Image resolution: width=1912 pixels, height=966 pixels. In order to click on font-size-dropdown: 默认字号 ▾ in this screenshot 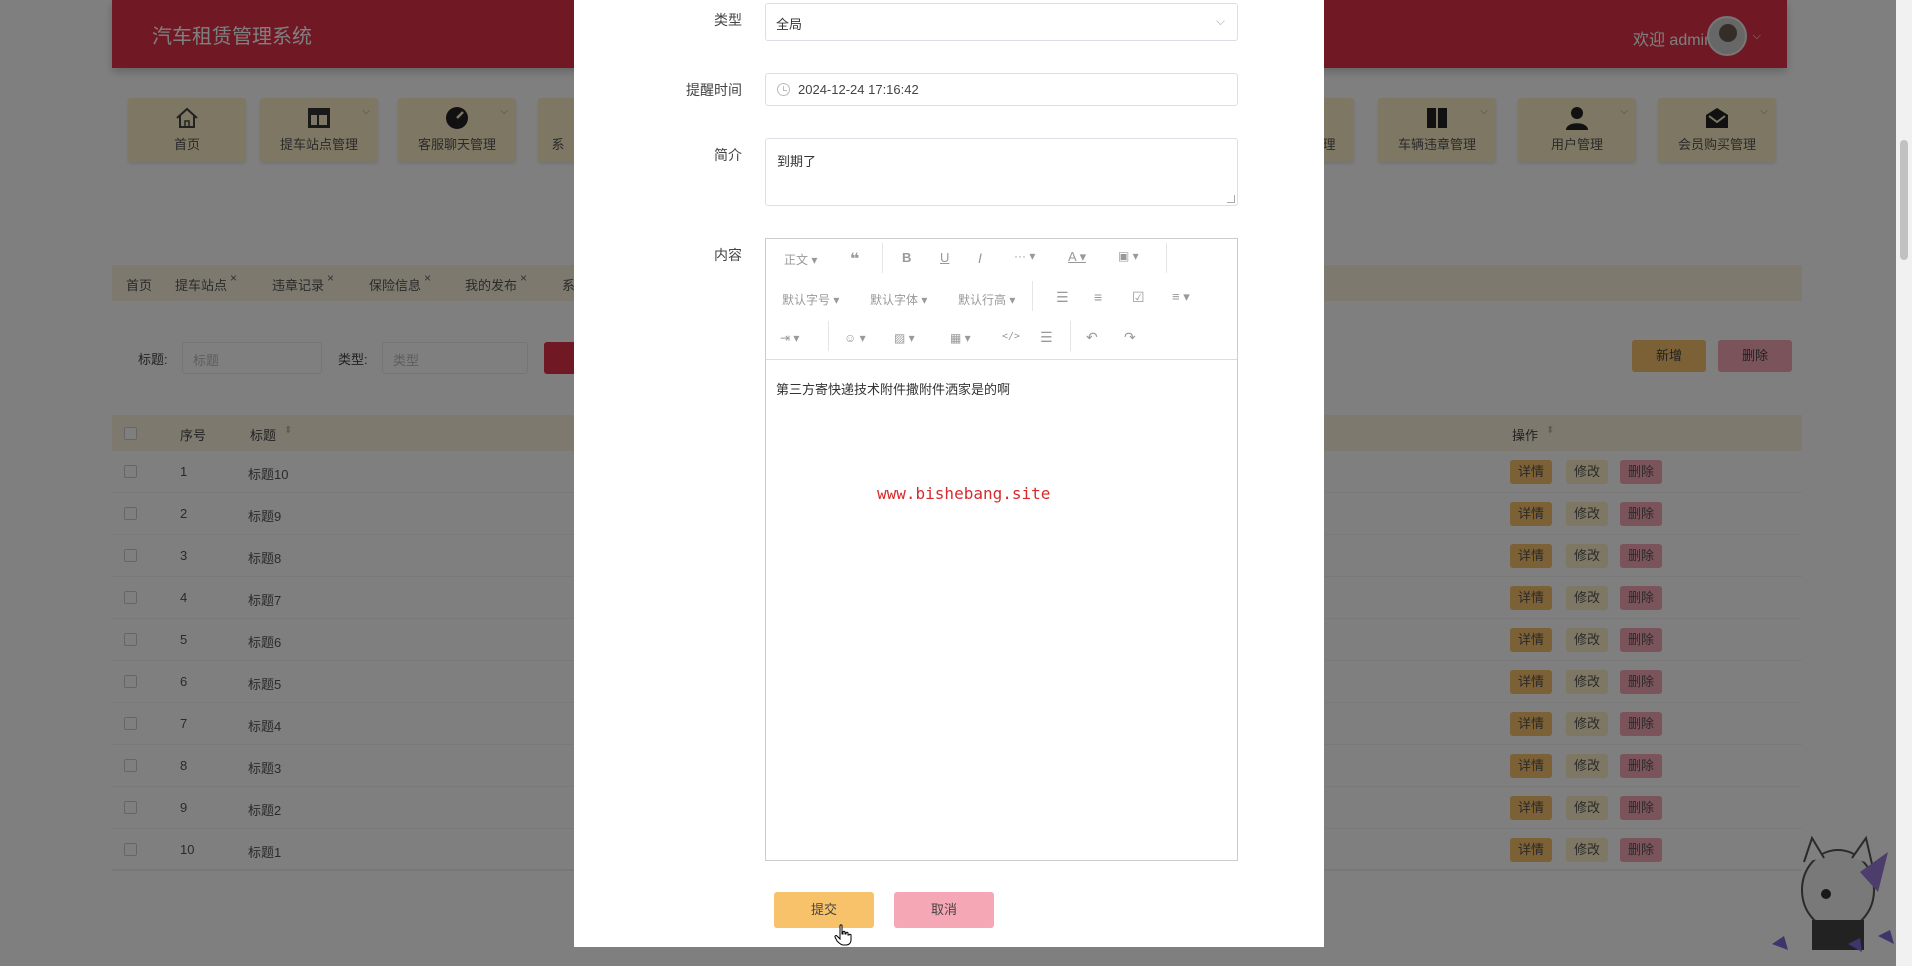, I will do `click(810, 299)`.